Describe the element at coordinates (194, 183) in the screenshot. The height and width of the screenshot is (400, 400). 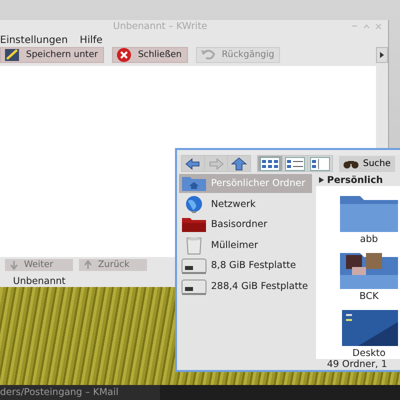
I see `home-folder-icon` at that location.